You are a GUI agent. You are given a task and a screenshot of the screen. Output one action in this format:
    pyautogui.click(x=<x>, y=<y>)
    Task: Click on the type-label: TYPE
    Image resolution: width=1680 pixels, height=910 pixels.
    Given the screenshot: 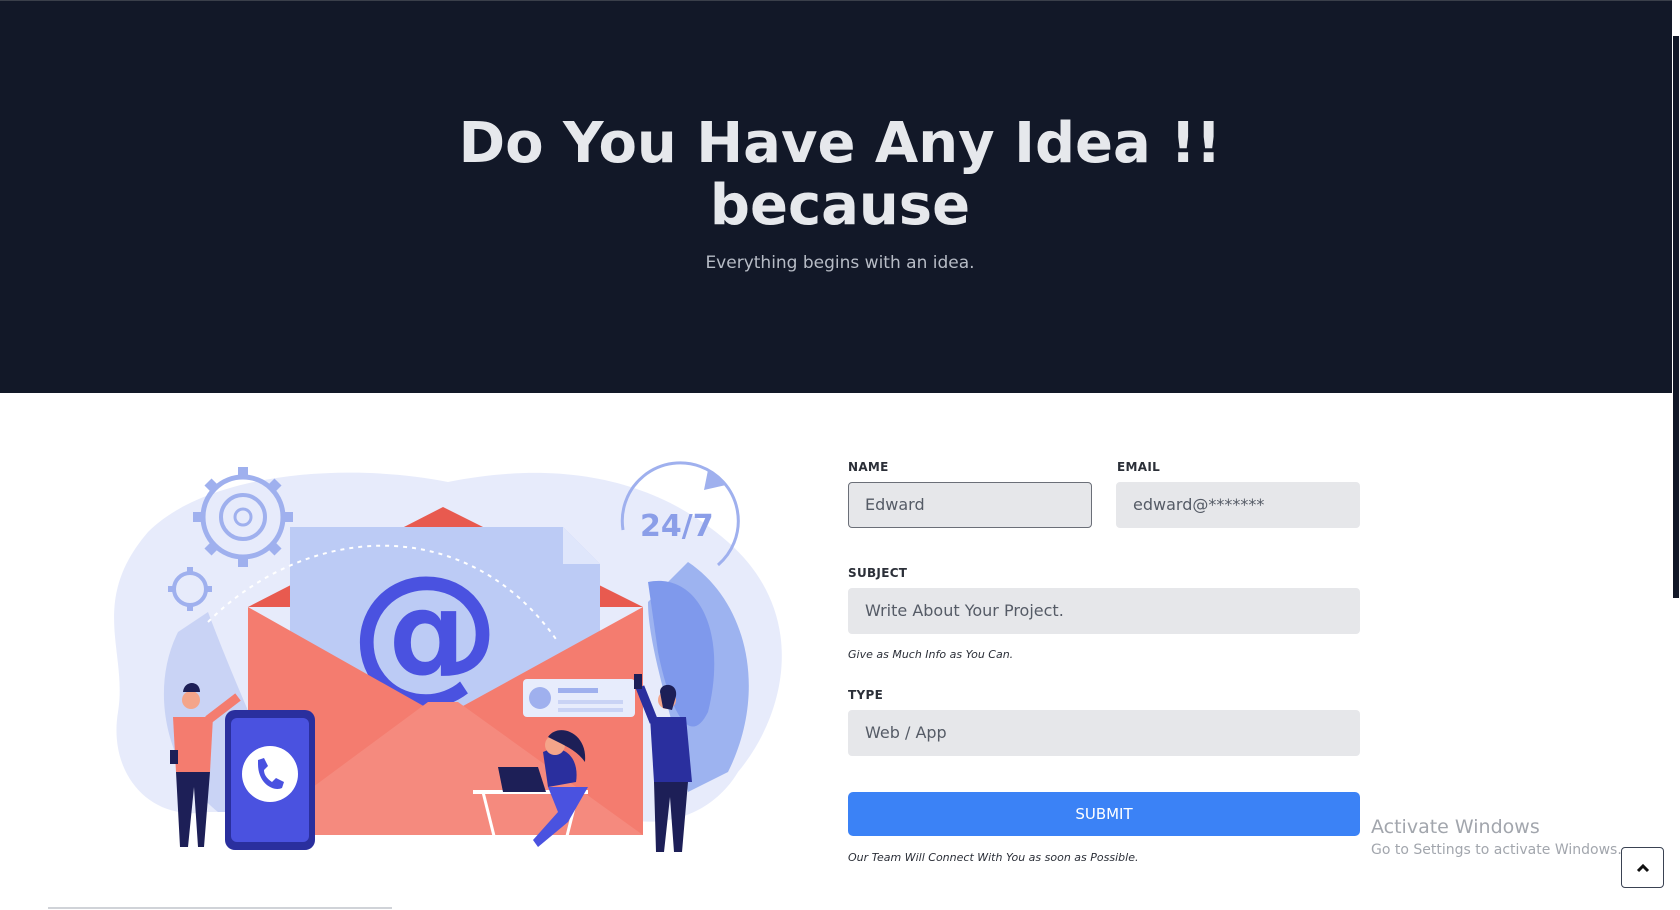 What is the action you would take?
    pyautogui.click(x=866, y=695)
    